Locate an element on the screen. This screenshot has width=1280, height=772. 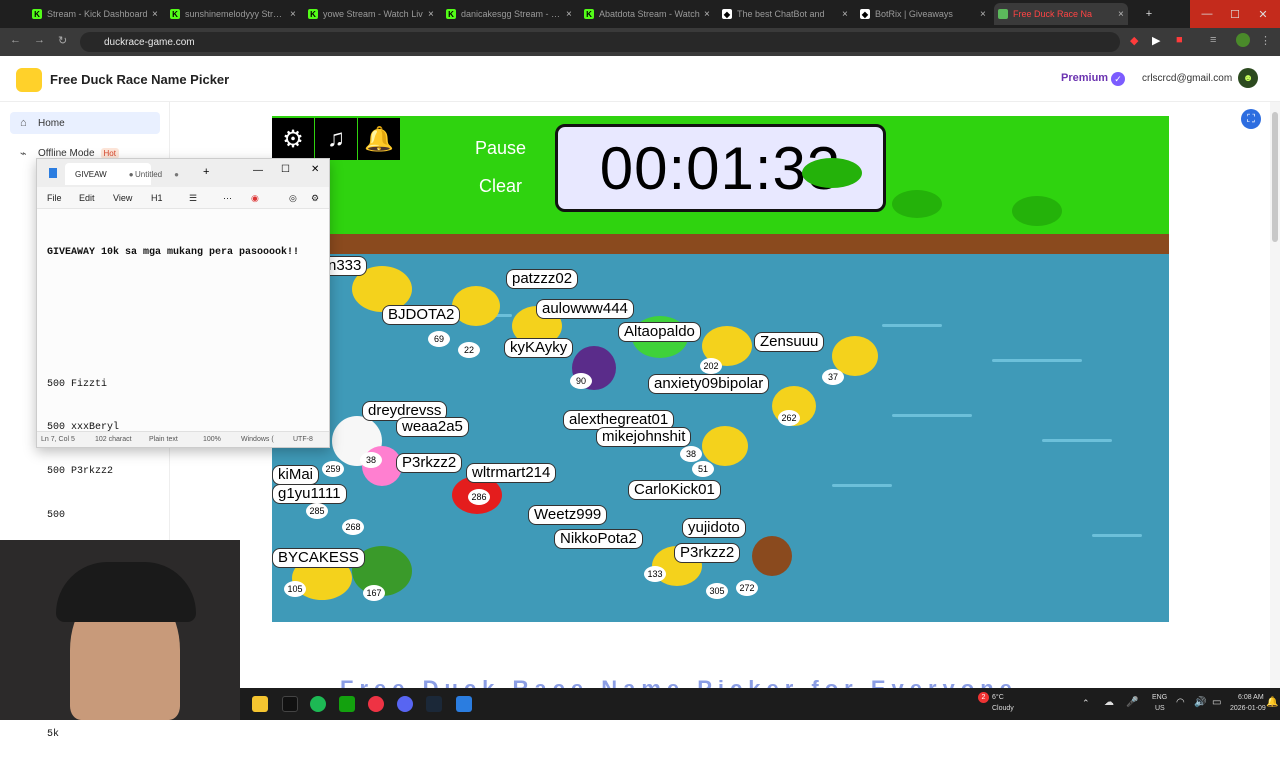
tiktok-icon is located at coordinates (290, 704).